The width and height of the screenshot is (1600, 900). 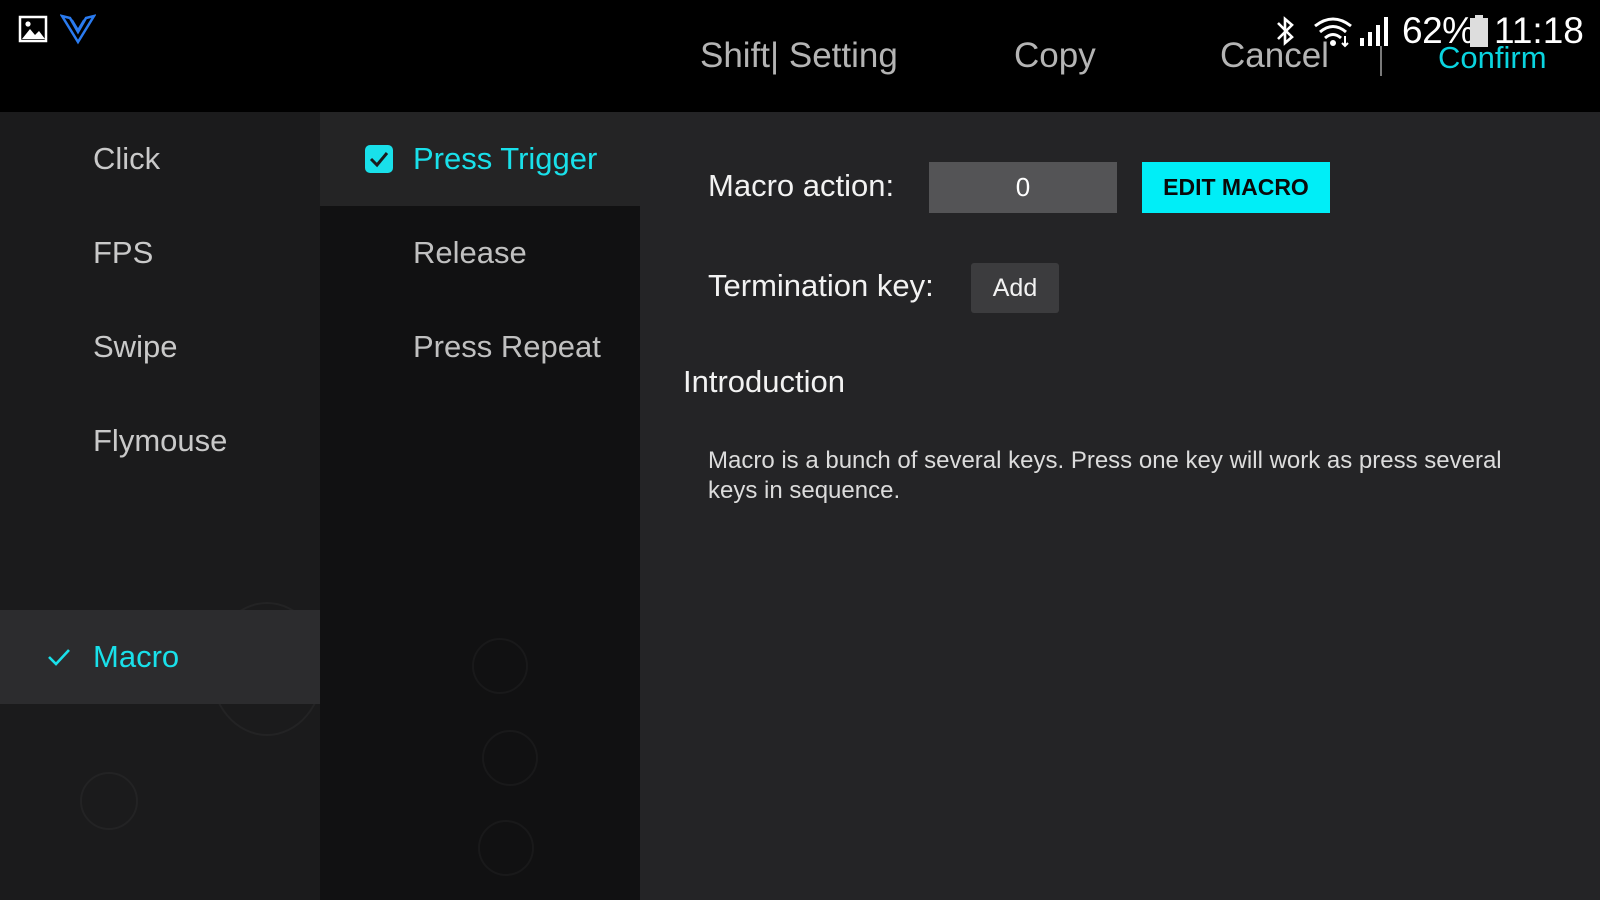 What do you see at coordinates (123, 252) in the screenshot?
I see `category-item-label: FPS` at bounding box center [123, 252].